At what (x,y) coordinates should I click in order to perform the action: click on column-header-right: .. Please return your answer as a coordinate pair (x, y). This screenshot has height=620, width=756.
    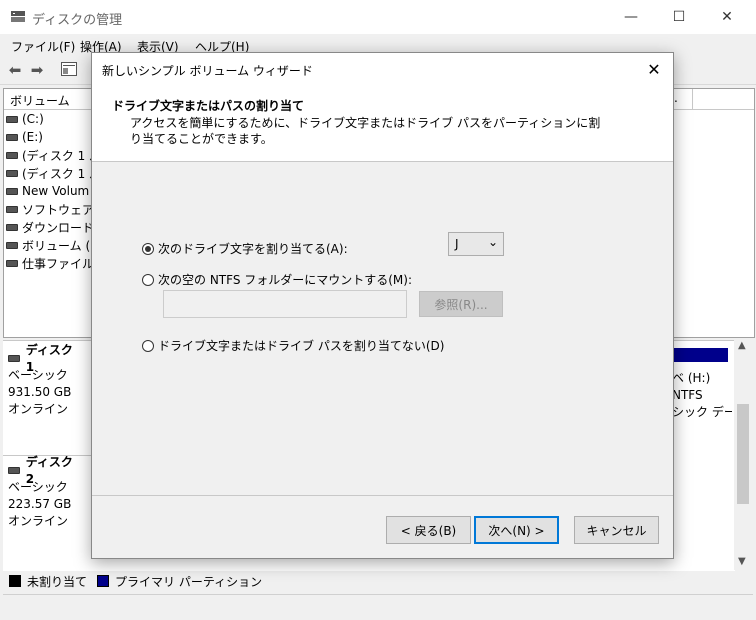
    Looking at the image, I should click on (676, 98).